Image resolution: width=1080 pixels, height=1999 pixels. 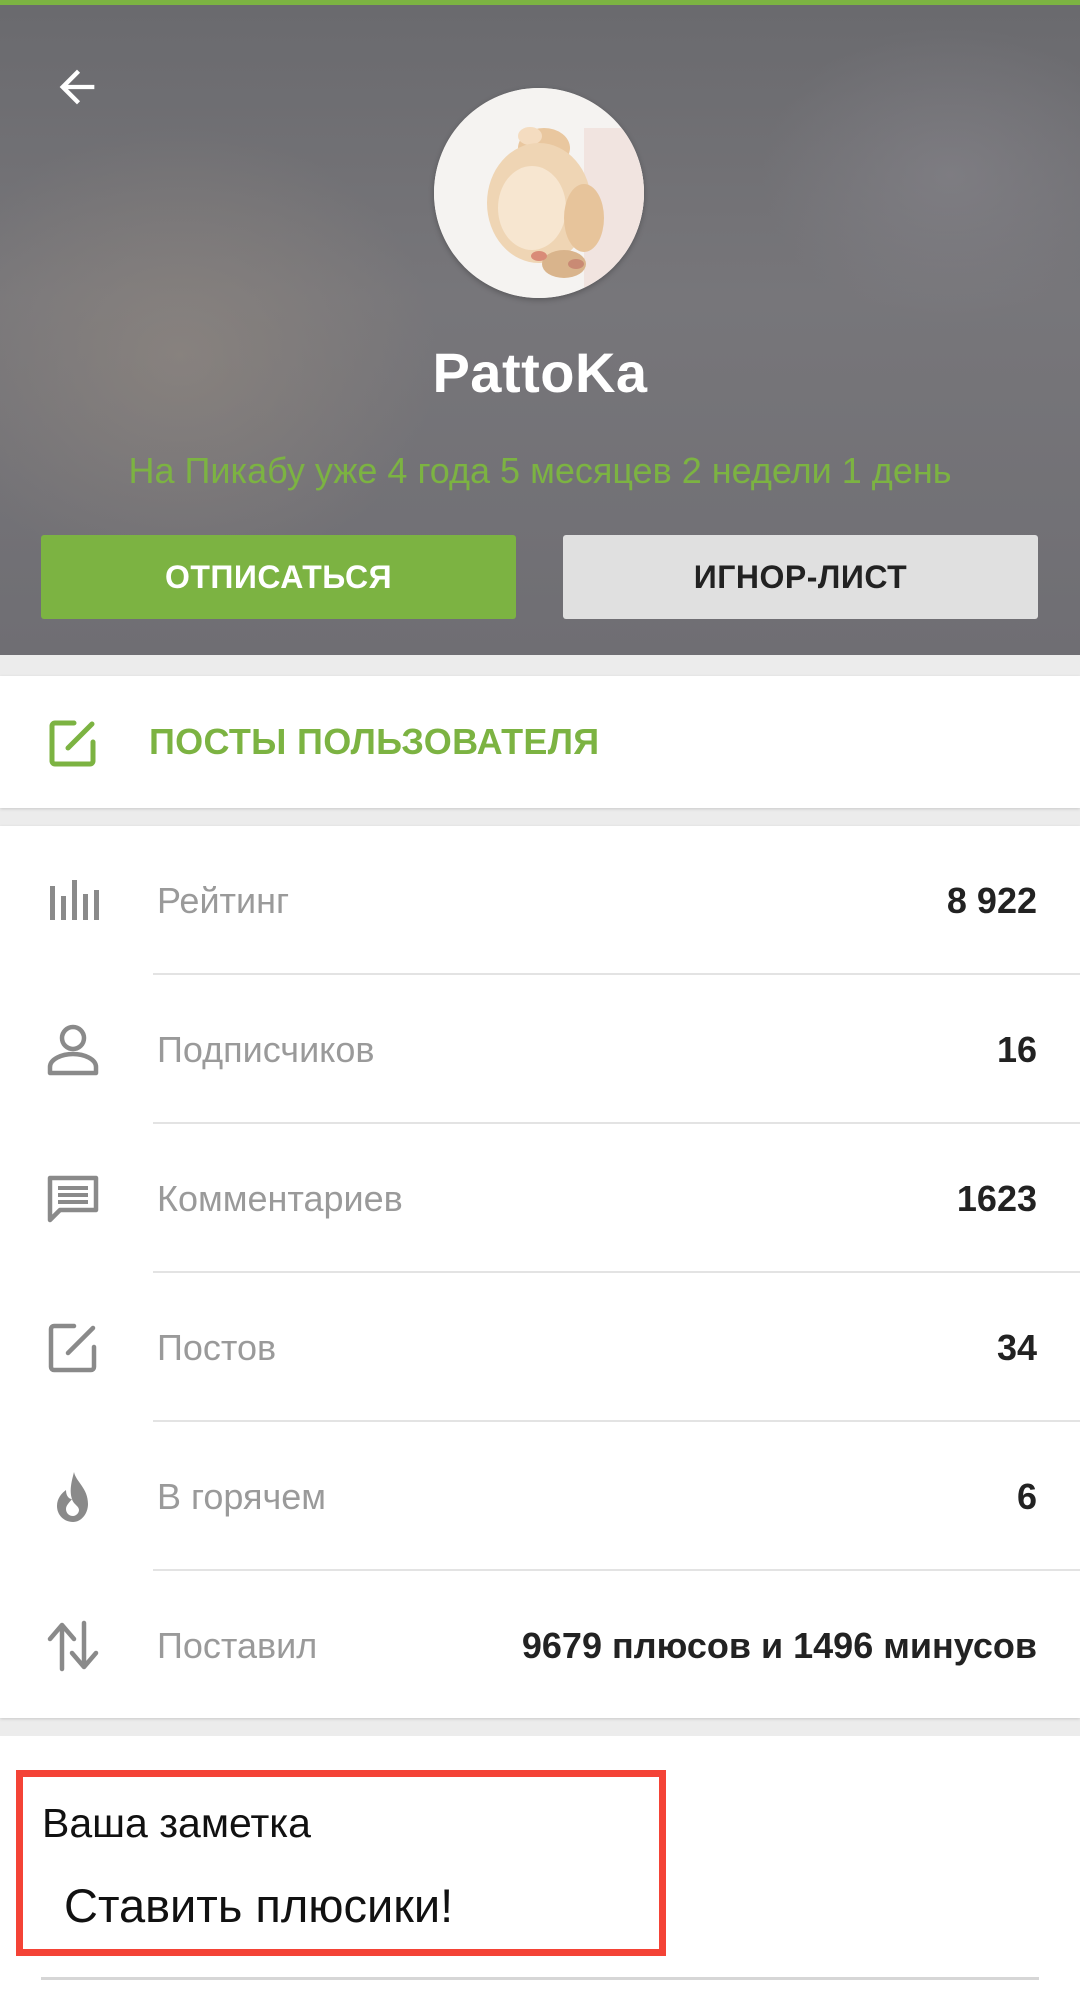 What do you see at coordinates (242, 1496) in the screenshot?
I see `stat-label: В горячем` at bounding box center [242, 1496].